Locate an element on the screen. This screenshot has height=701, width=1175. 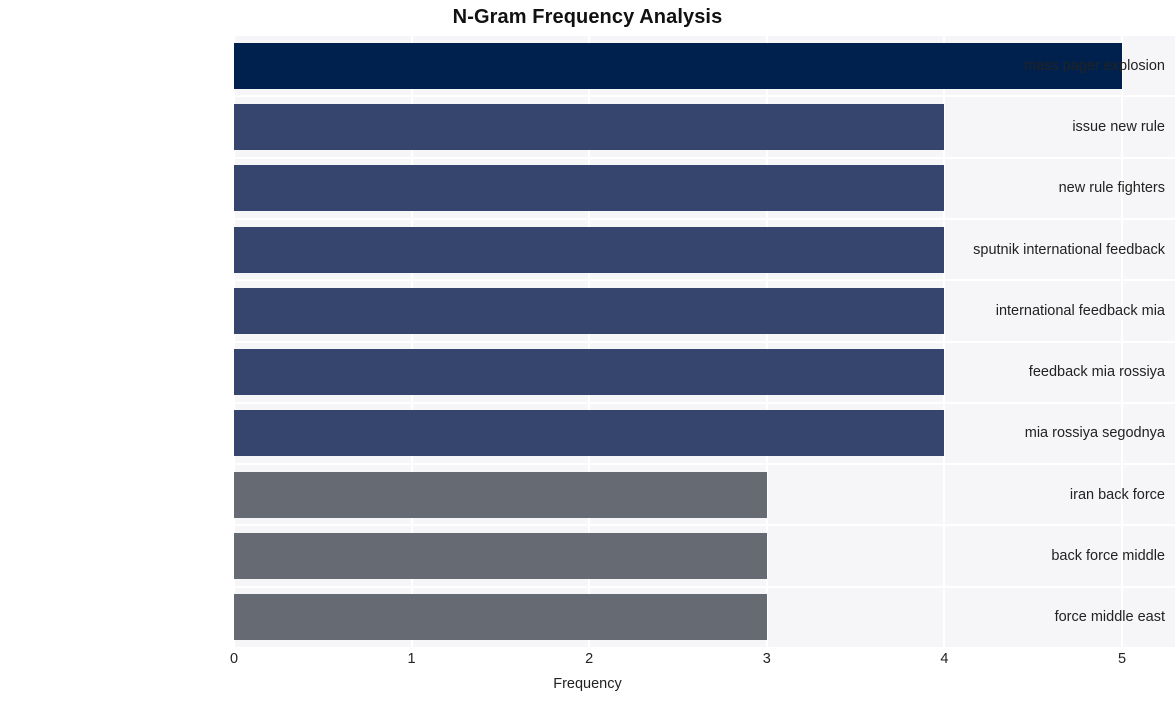
y-axis-tick-label: iran back force is located at coordinates (1117, 494).